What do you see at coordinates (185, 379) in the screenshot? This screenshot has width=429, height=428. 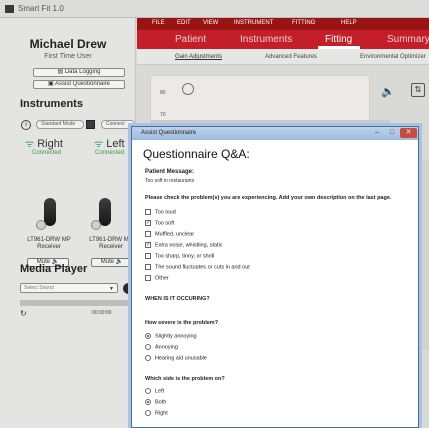 I see `side-label: Which side is the problem on?` at bounding box center [185, 379].